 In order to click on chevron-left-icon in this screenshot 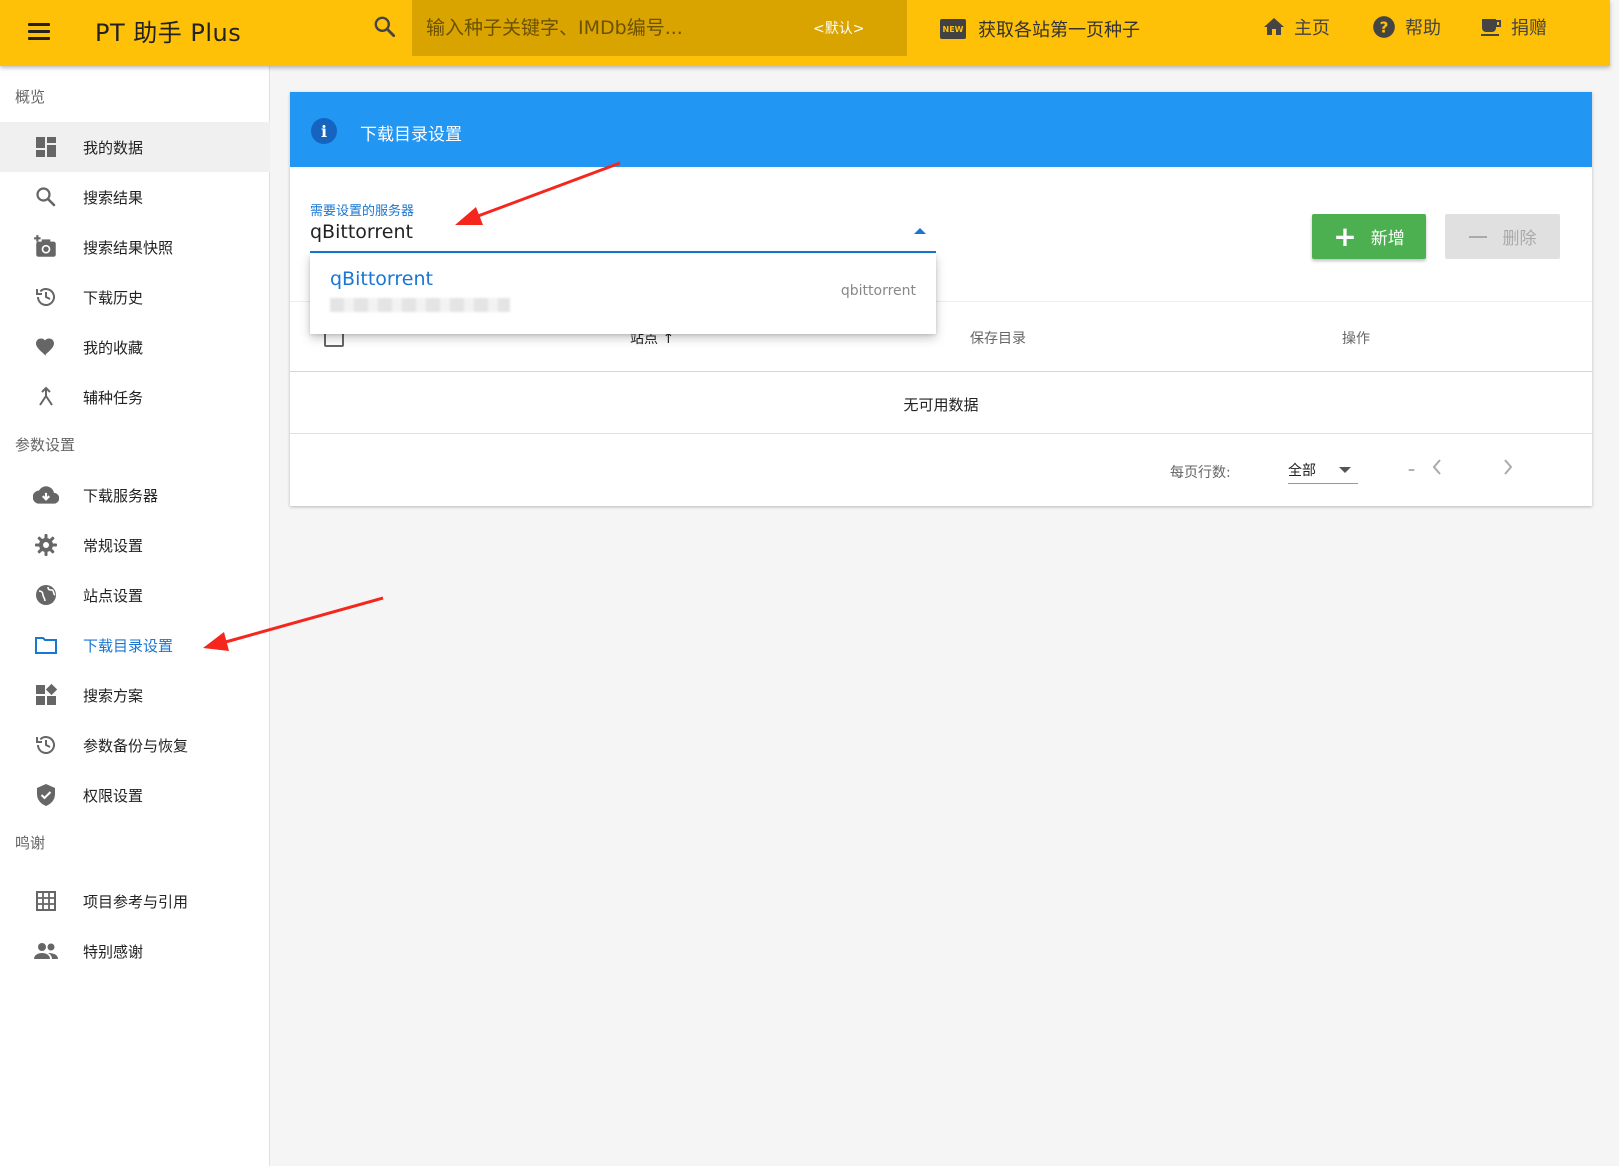, I will do `click(1436, 467)`.